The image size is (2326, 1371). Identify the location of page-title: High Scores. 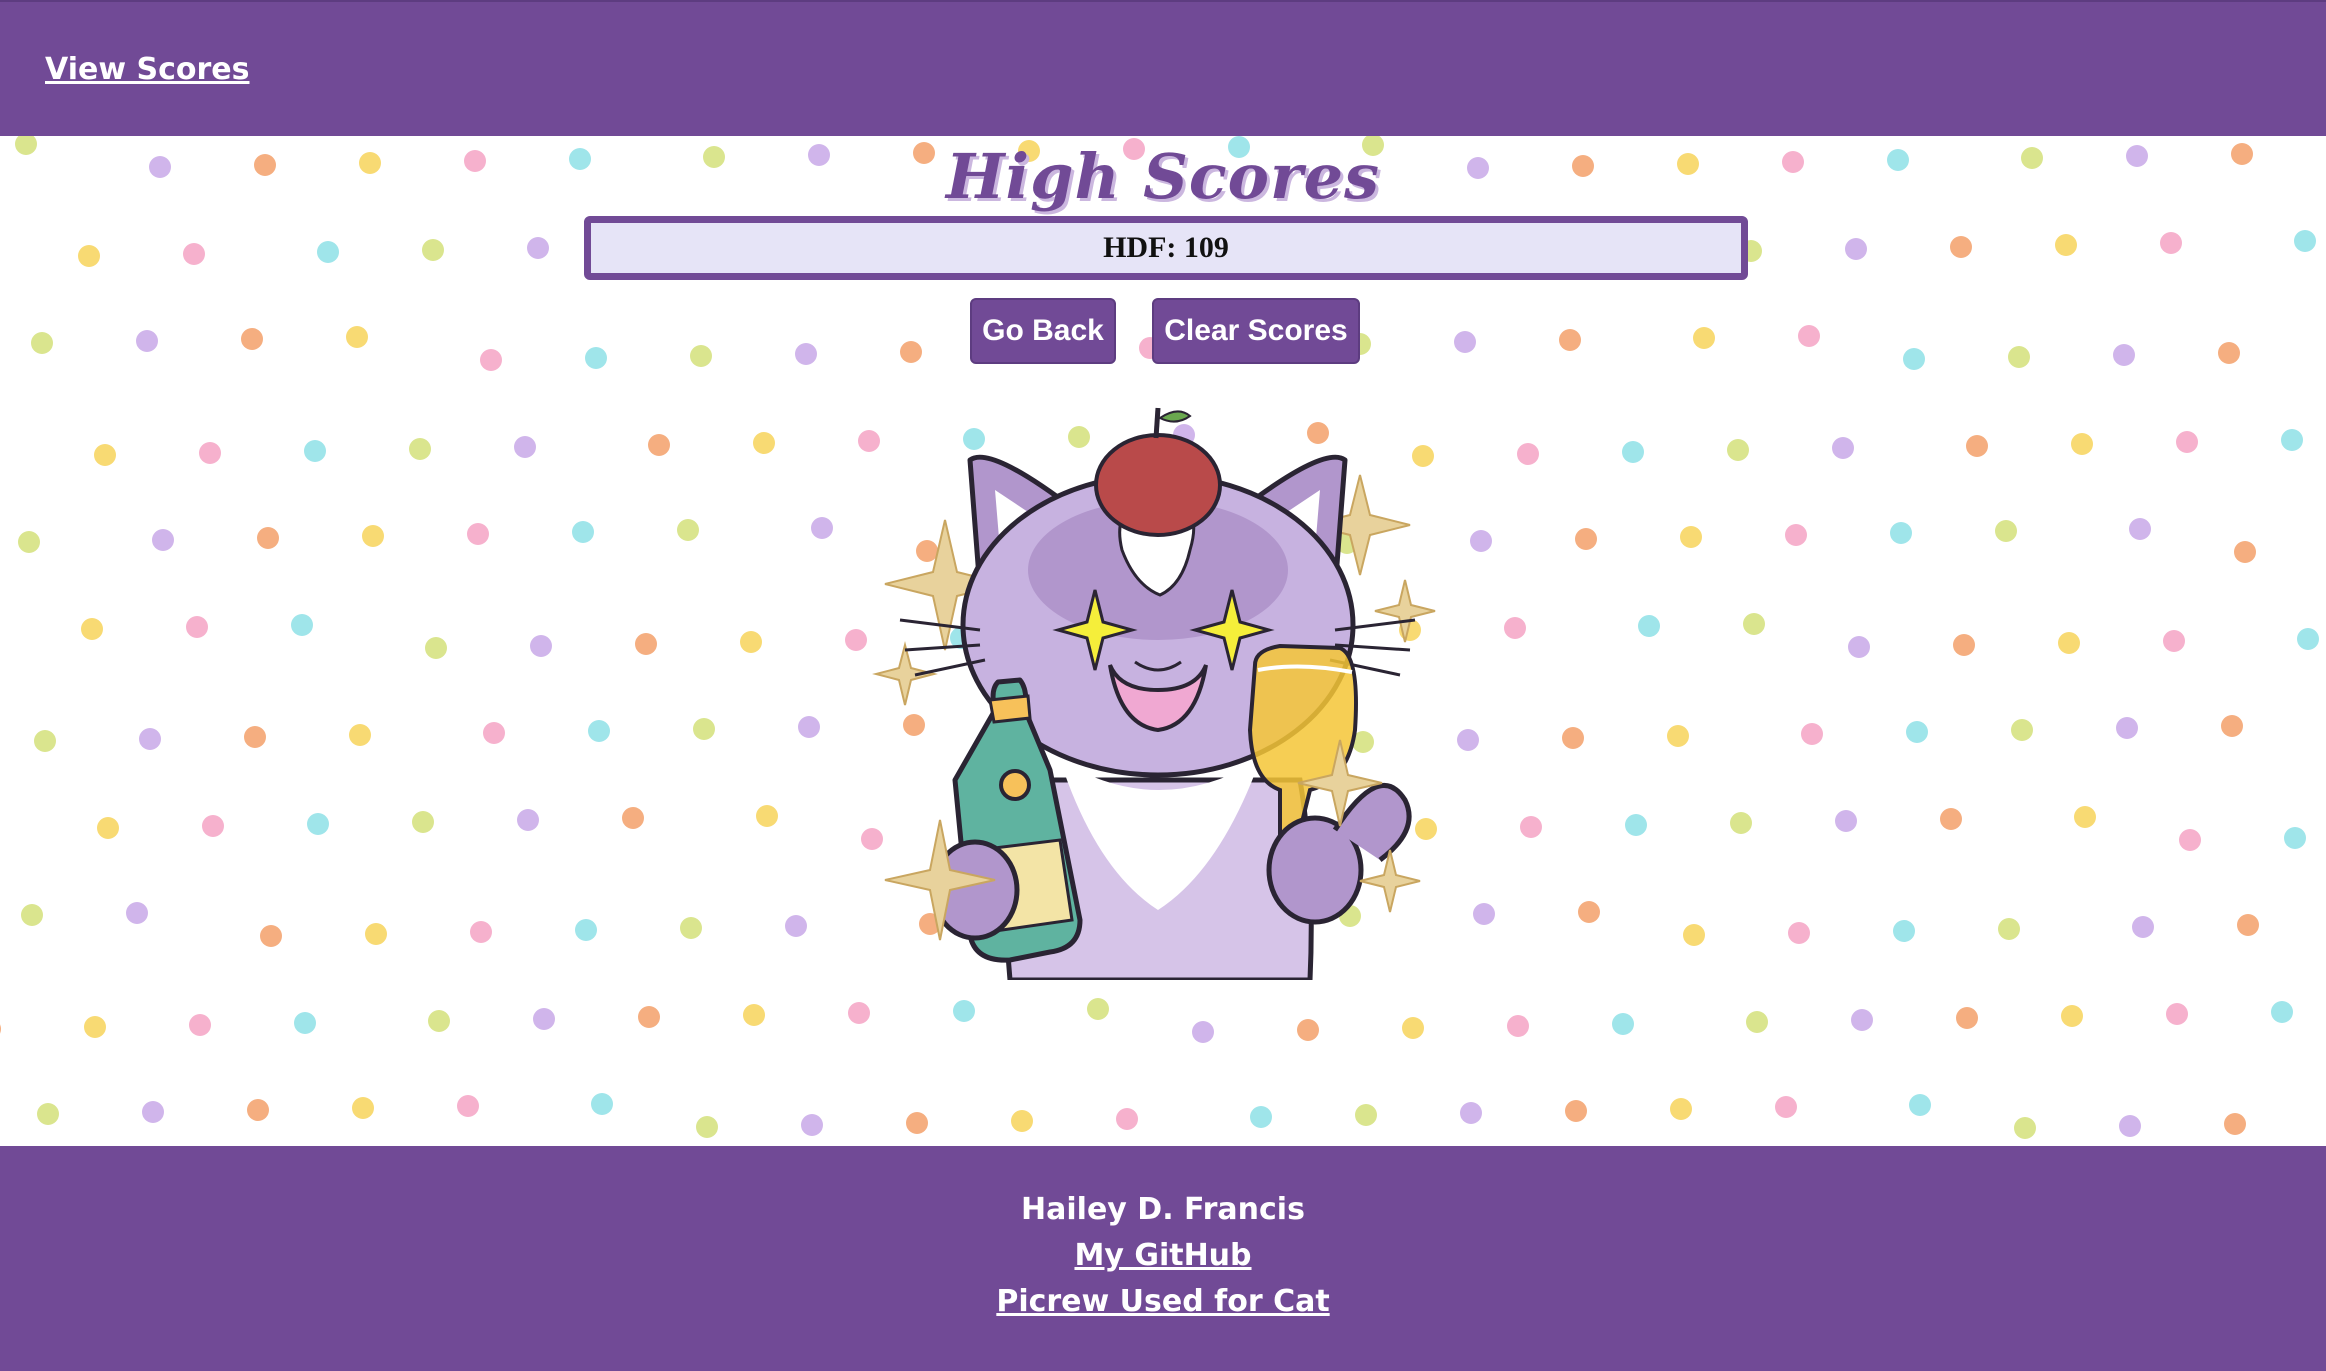
(1163, 176).